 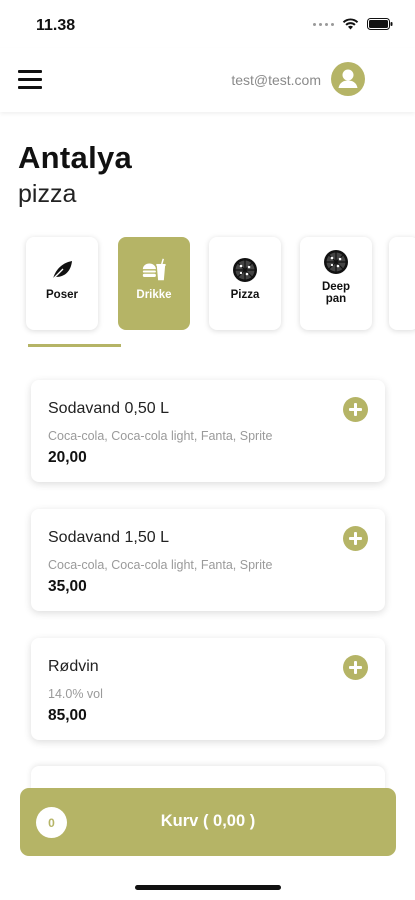 What do you see at coordinates (380, 24) in the screenshot?
I see `battery-icon` at bounding box center [380, 24].